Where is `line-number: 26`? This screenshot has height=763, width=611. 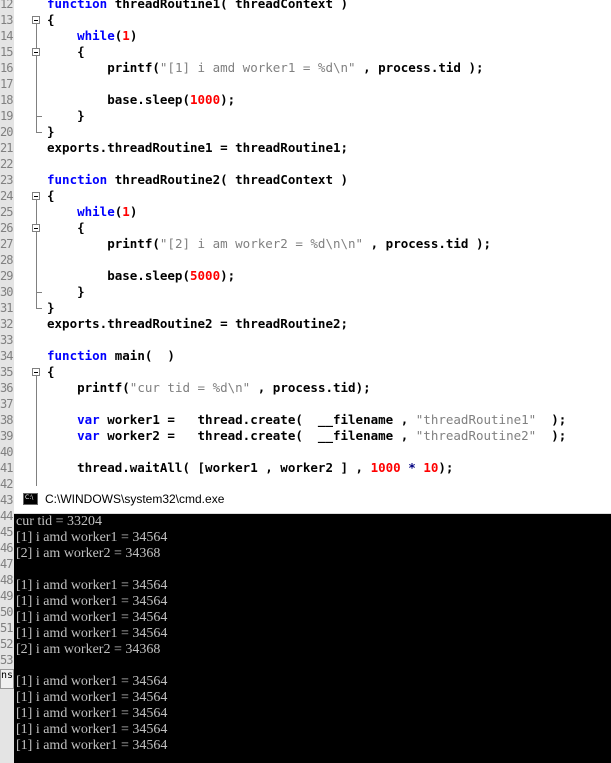 line-number: 26 is located at coordinates (6, 228).